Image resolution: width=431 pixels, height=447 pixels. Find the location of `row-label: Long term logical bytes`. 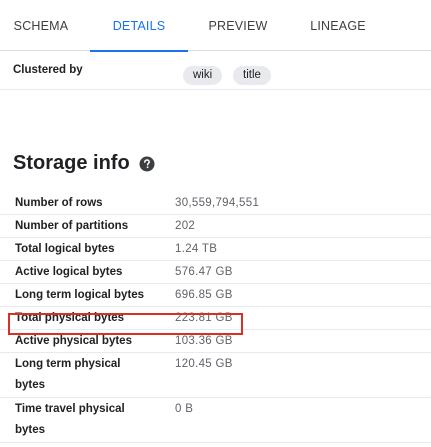

row-label: Long term logical bytes is located at coordinates (80, 295).